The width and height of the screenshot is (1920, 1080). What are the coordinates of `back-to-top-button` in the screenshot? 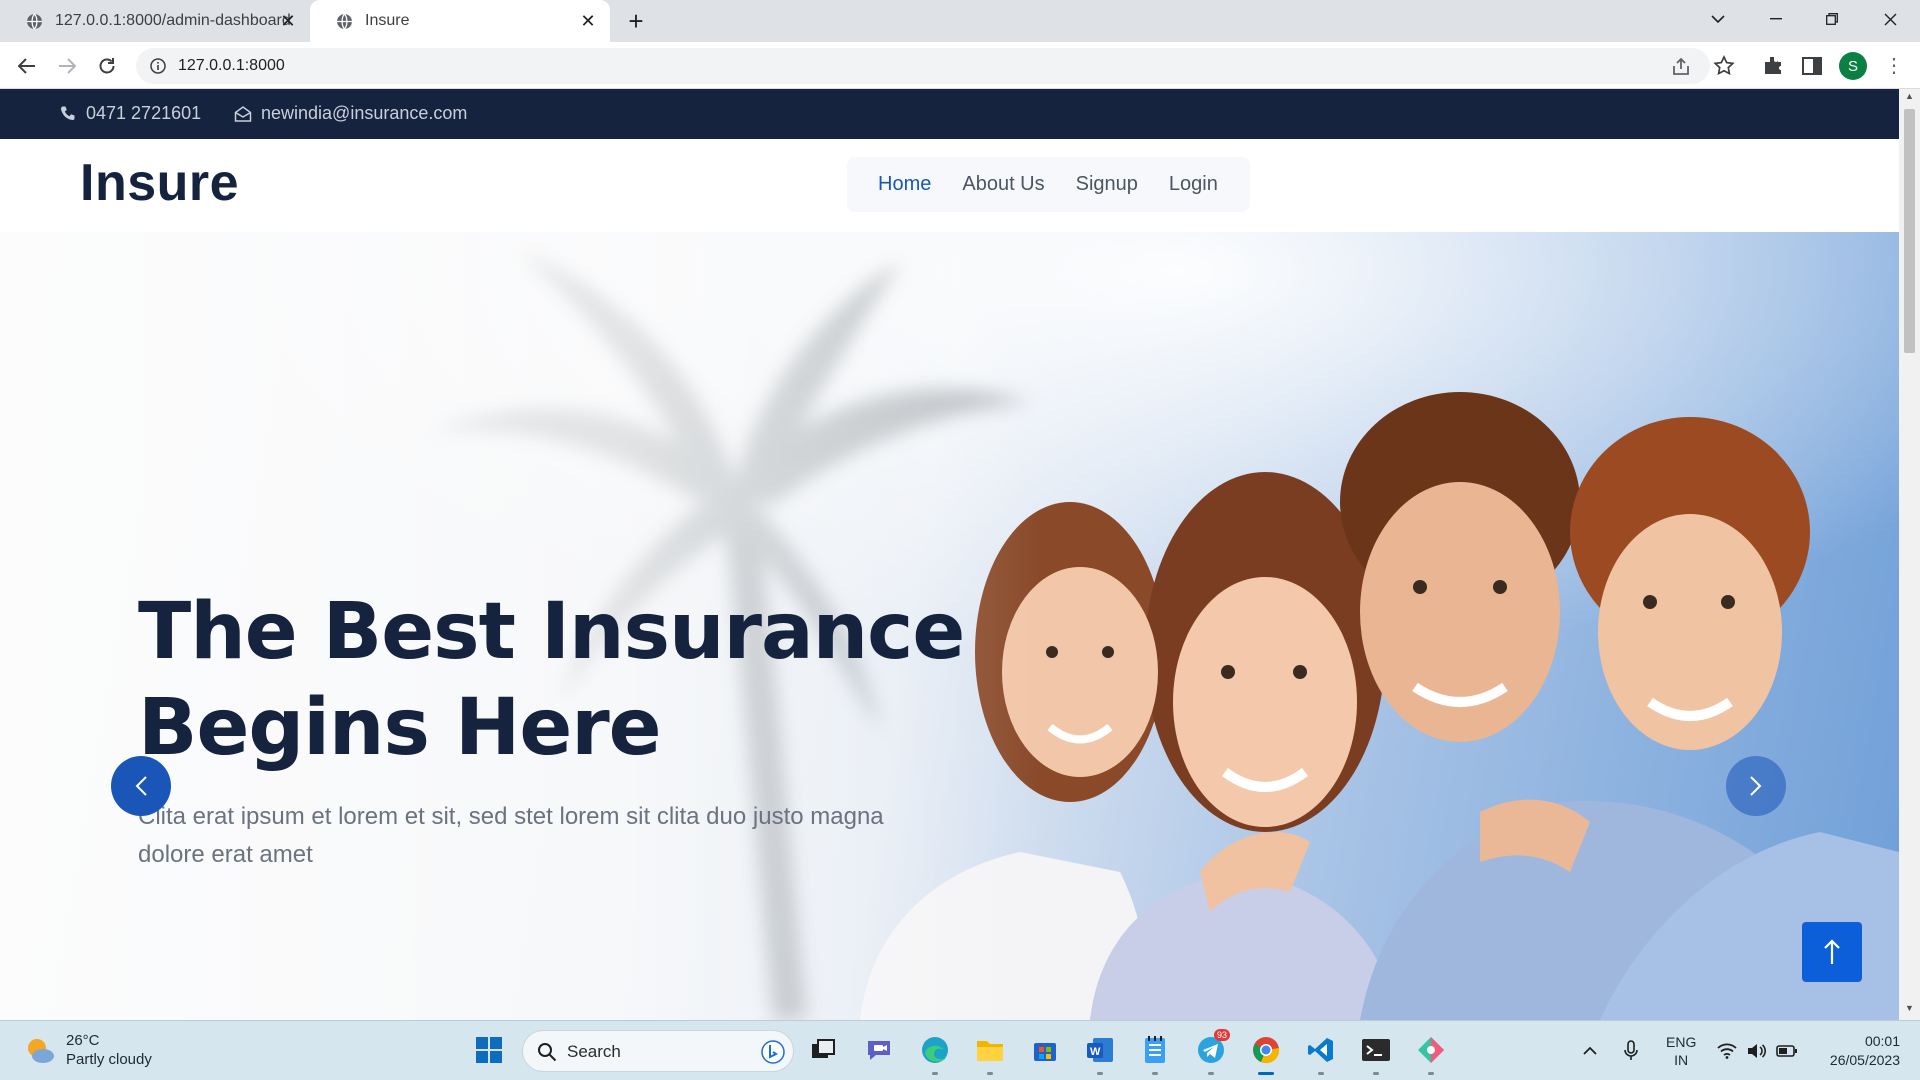 It's located at (1832, 952).